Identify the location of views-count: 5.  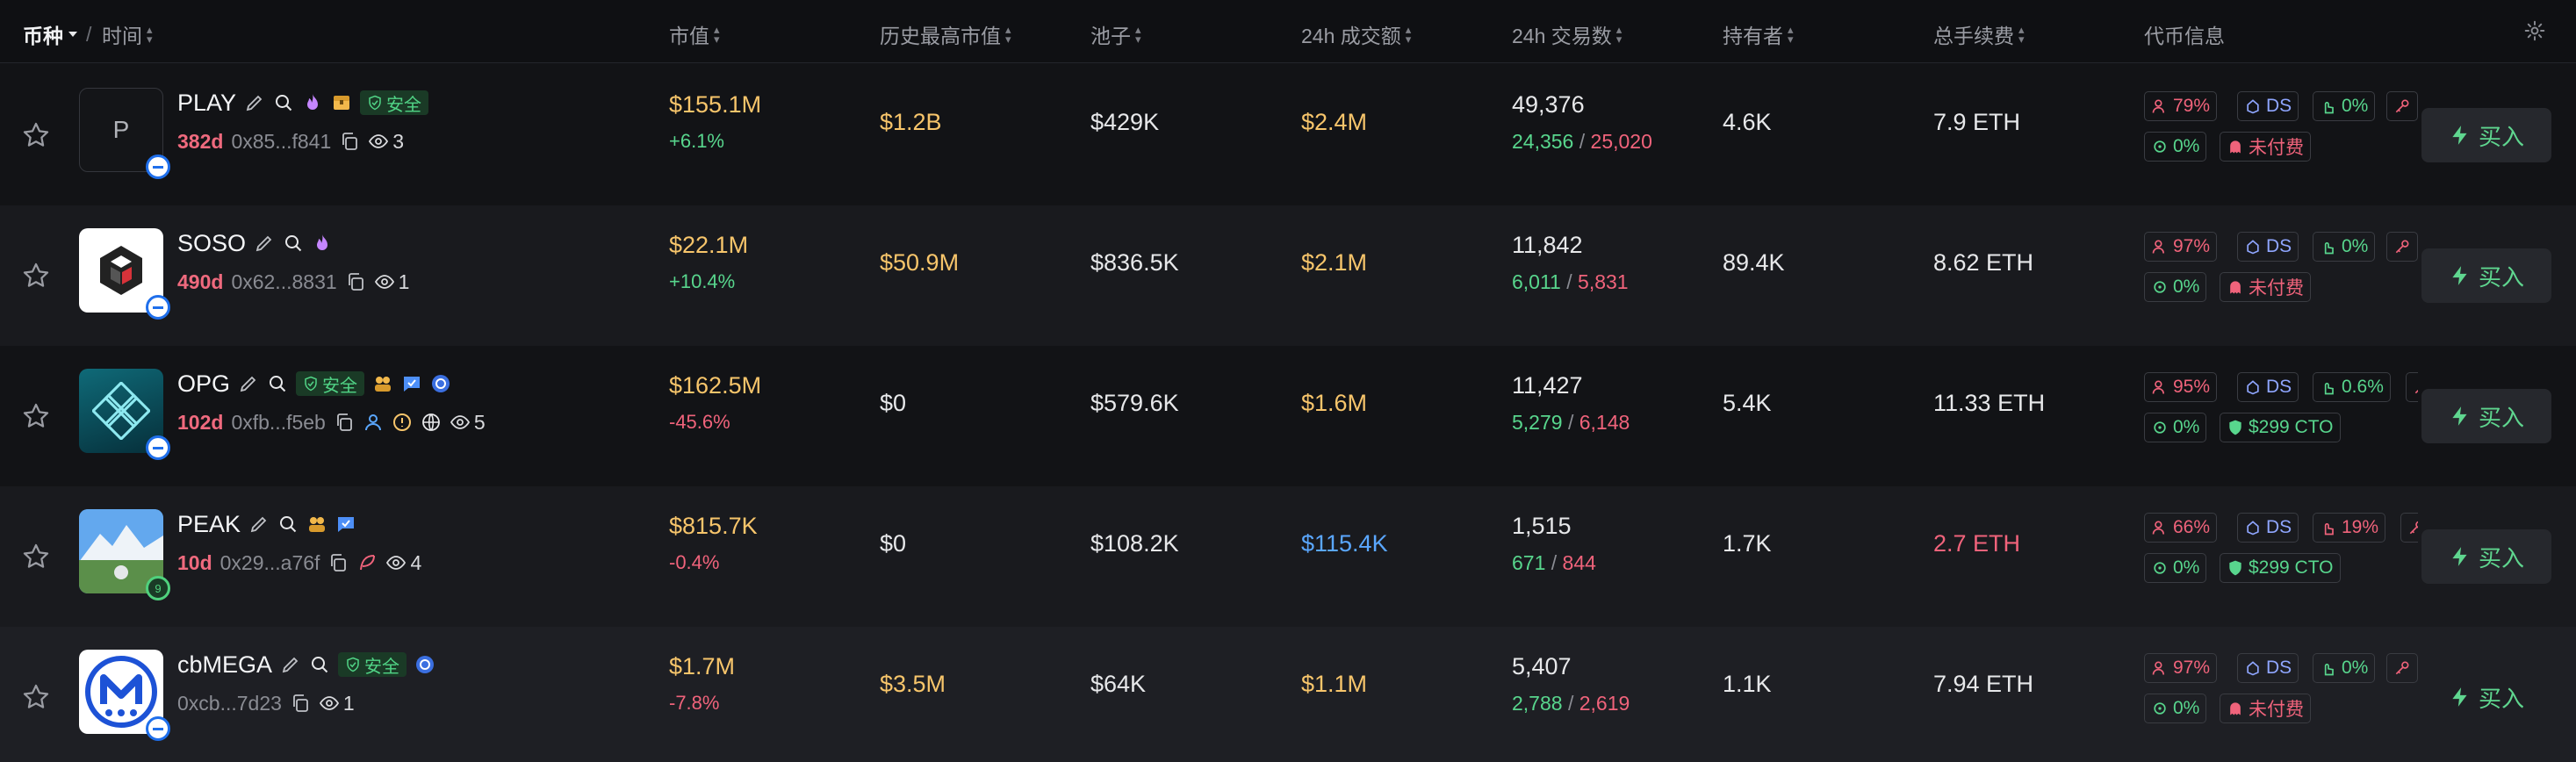
(468, 423).